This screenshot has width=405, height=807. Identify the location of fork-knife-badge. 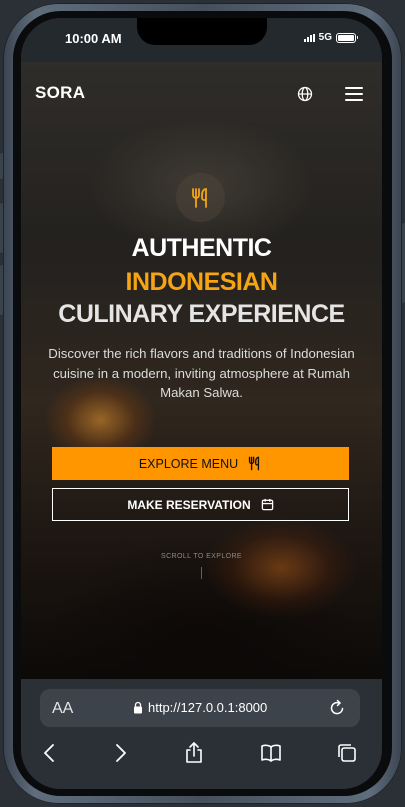
(200, 197).